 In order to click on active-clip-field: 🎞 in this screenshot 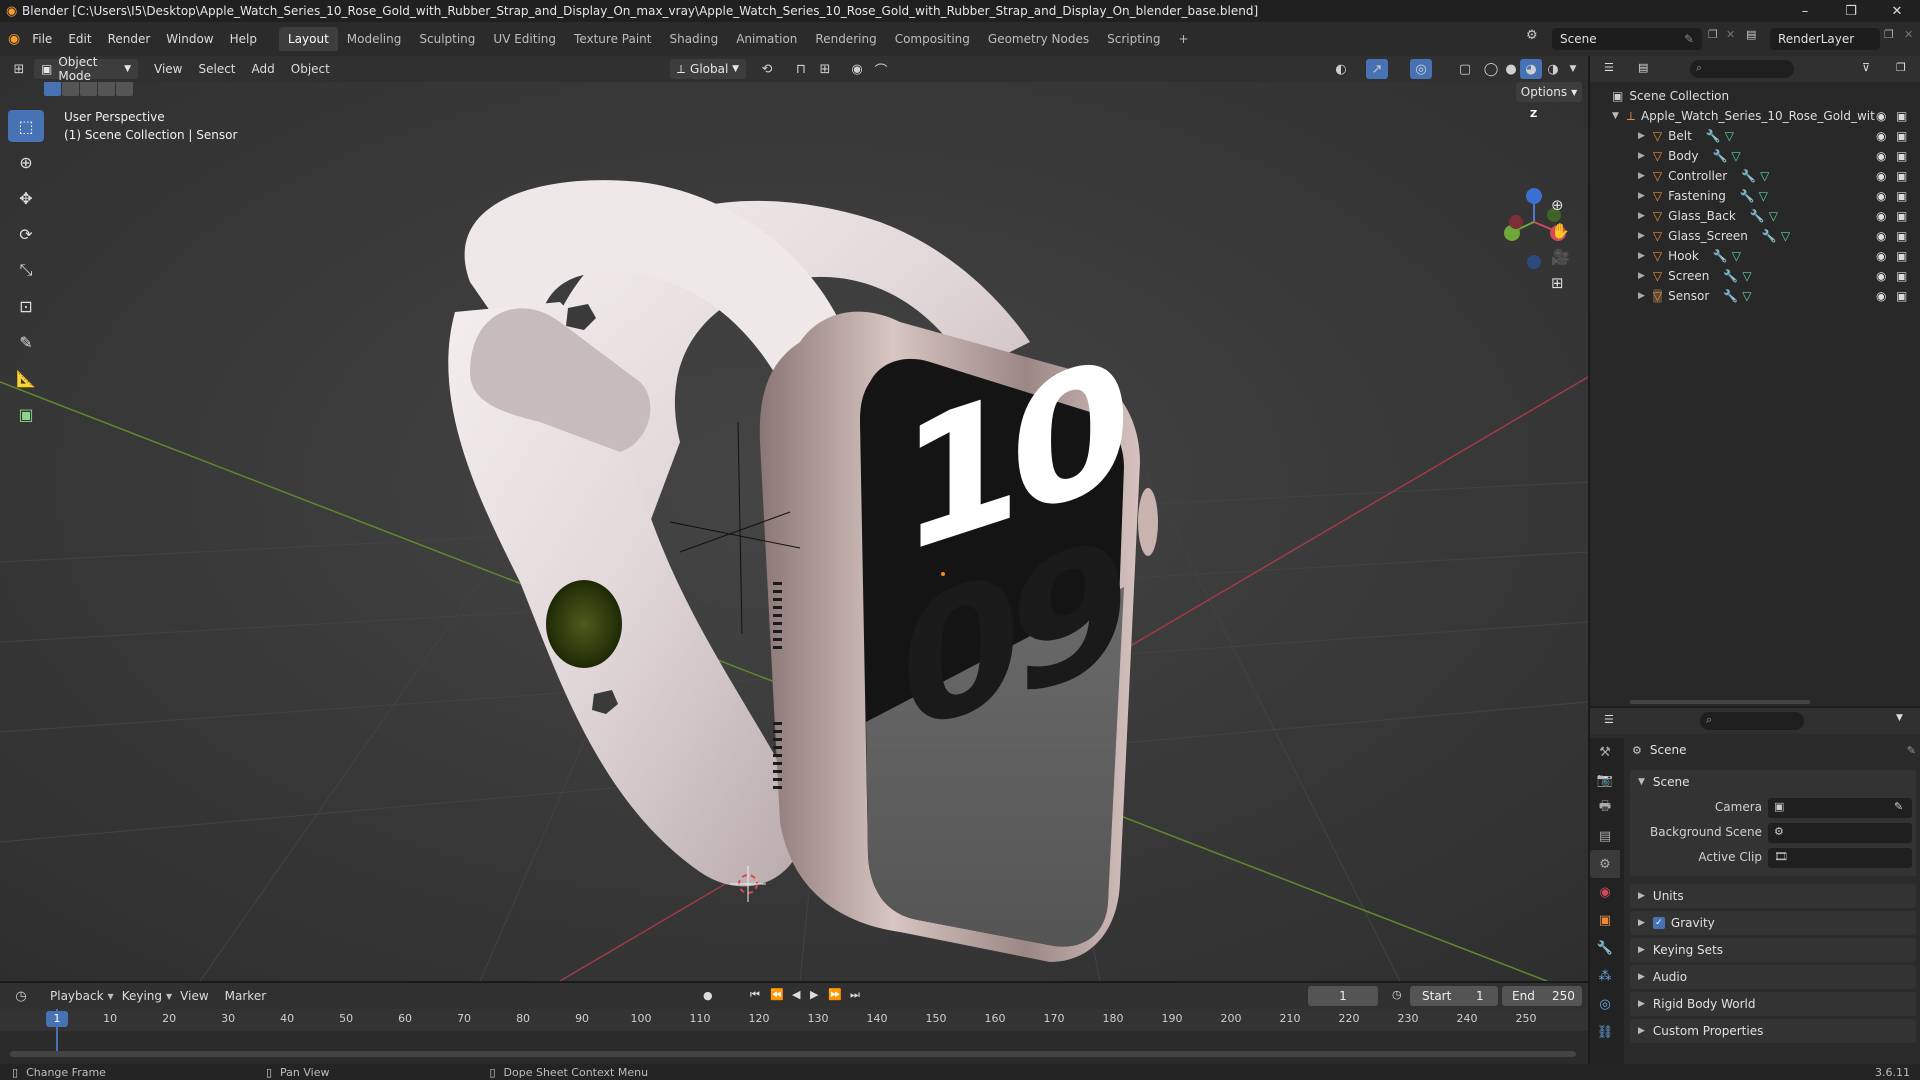, I will do `click(1840, 858)`.